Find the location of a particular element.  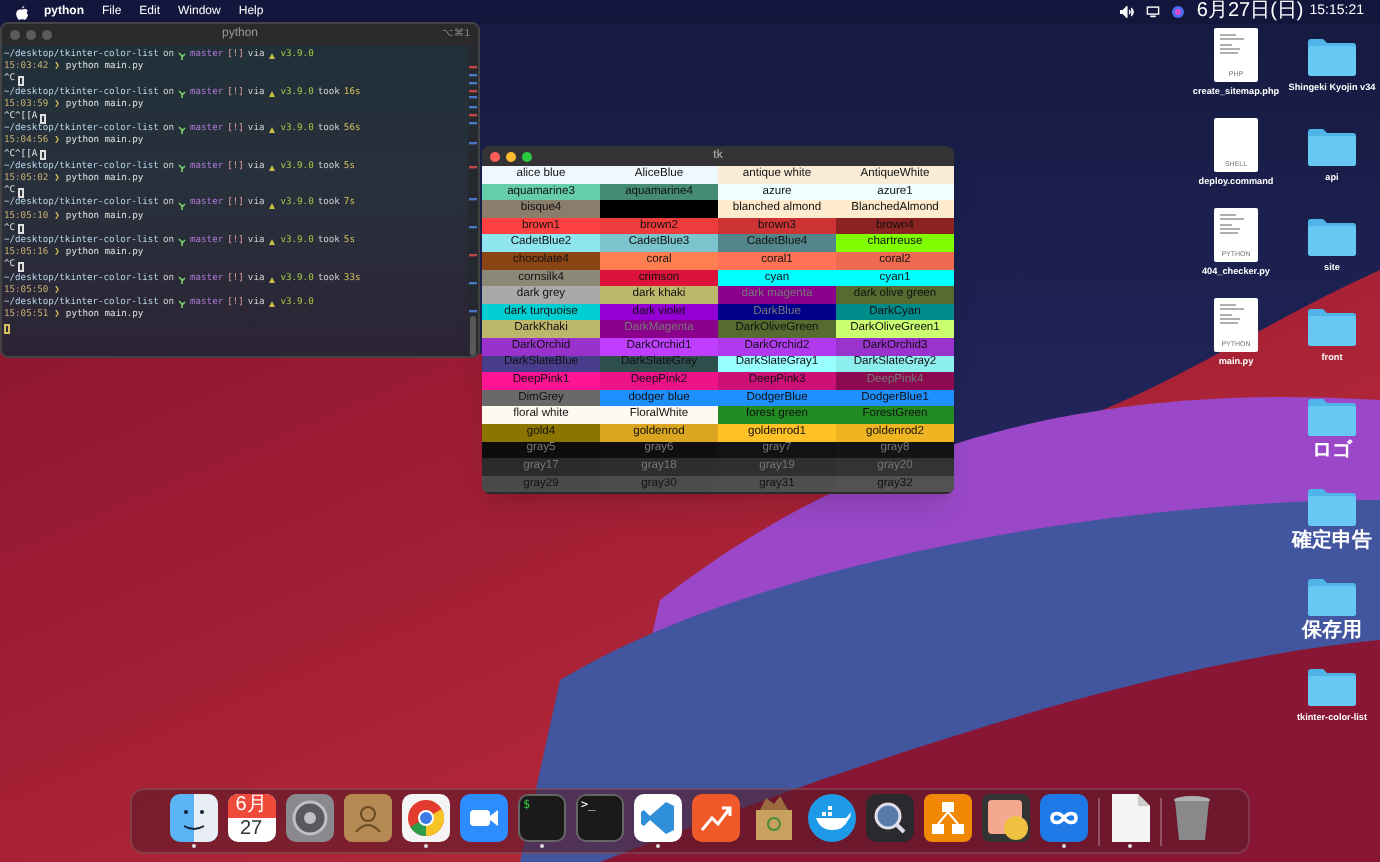

address-book-icon is located at coordinates (367, 818).